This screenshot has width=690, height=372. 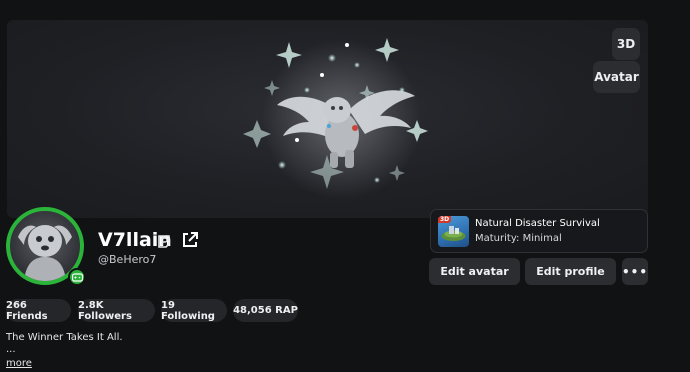 What do you see at coordinates (570, 271) in the screenshot?
I see `edit-profile-button: Edit profile` at bounding box center [570, 271].